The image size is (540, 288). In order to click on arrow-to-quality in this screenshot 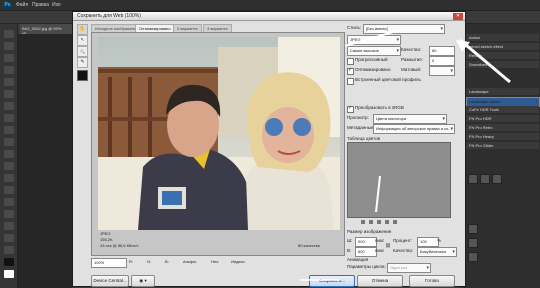, I will do `click(485, 61)`.